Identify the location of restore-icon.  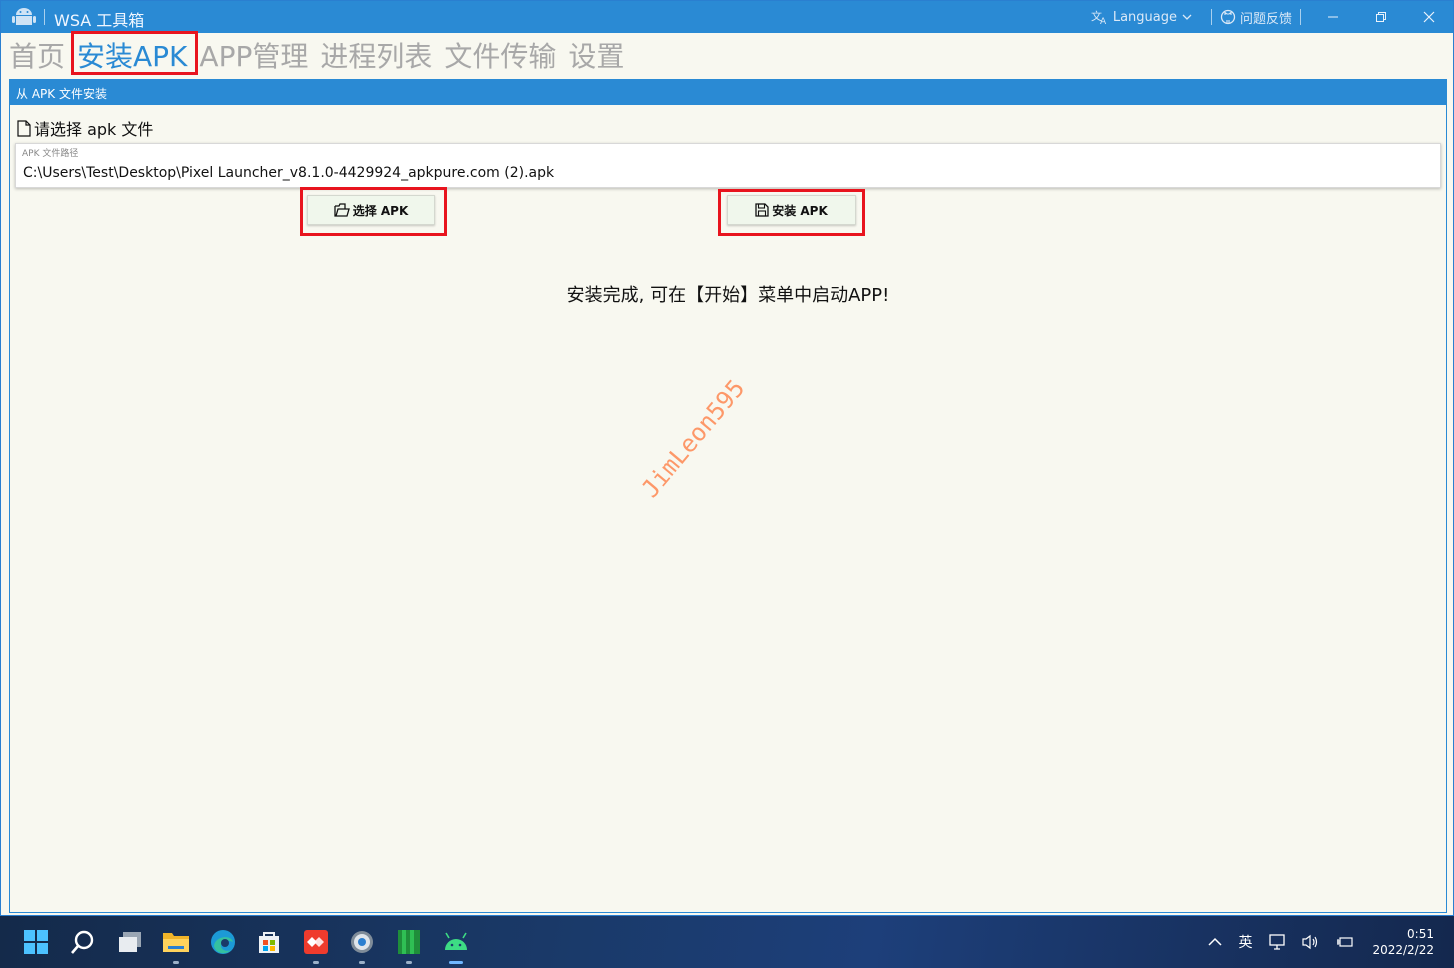
(1381, 17).